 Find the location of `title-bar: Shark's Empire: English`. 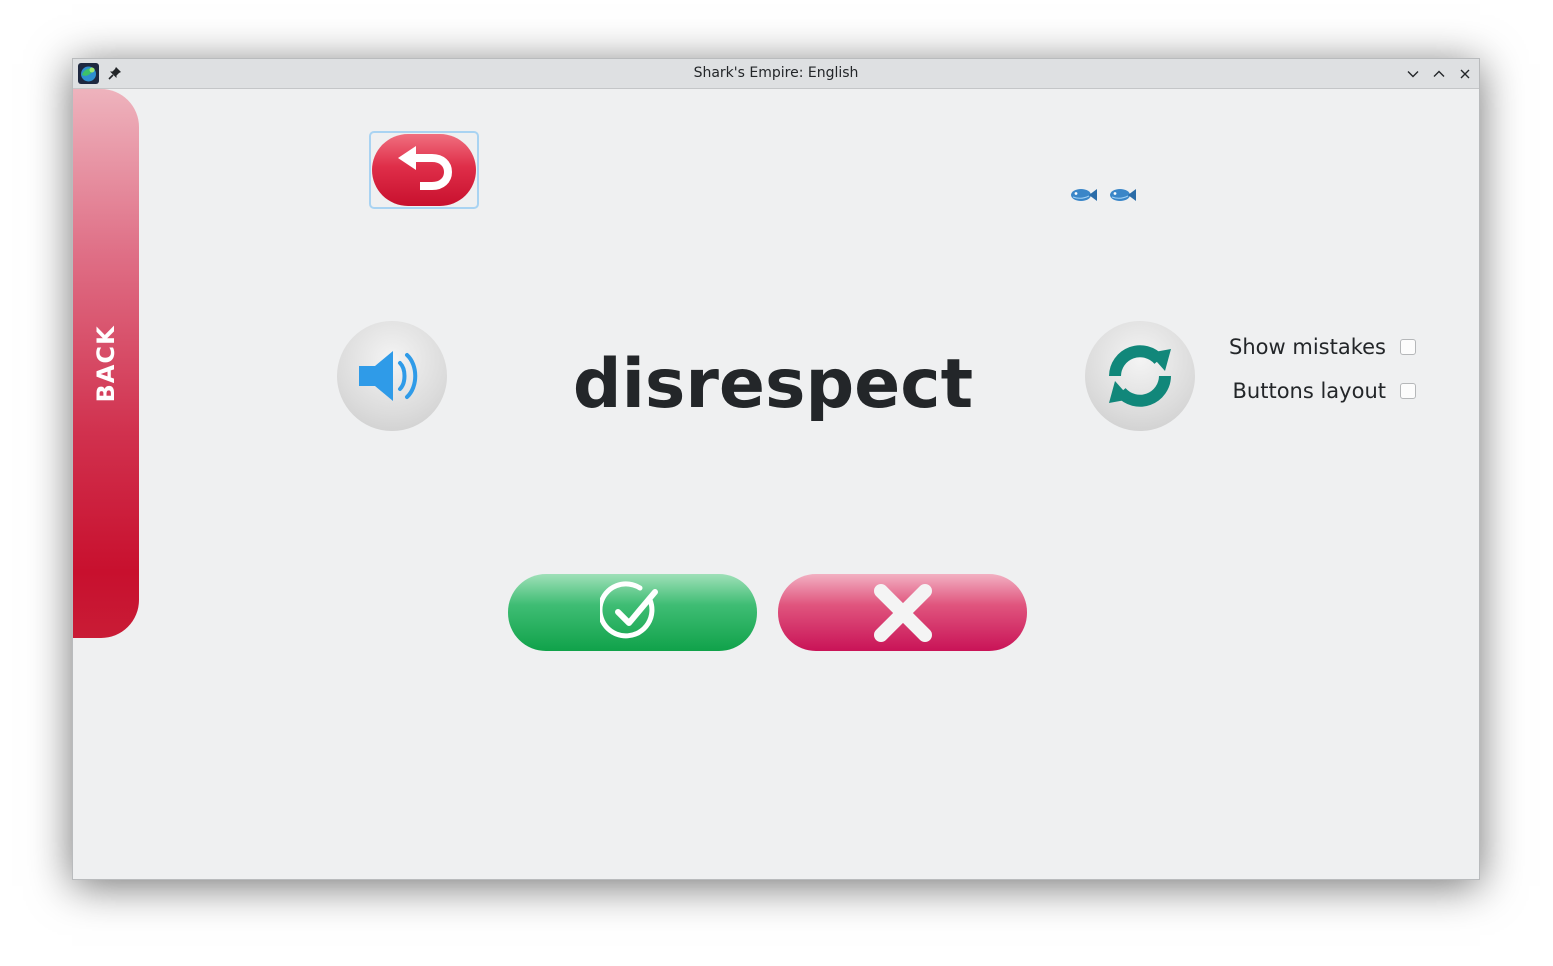

title-bar: Shark's Empire: English is located at coordinates (776, 74).